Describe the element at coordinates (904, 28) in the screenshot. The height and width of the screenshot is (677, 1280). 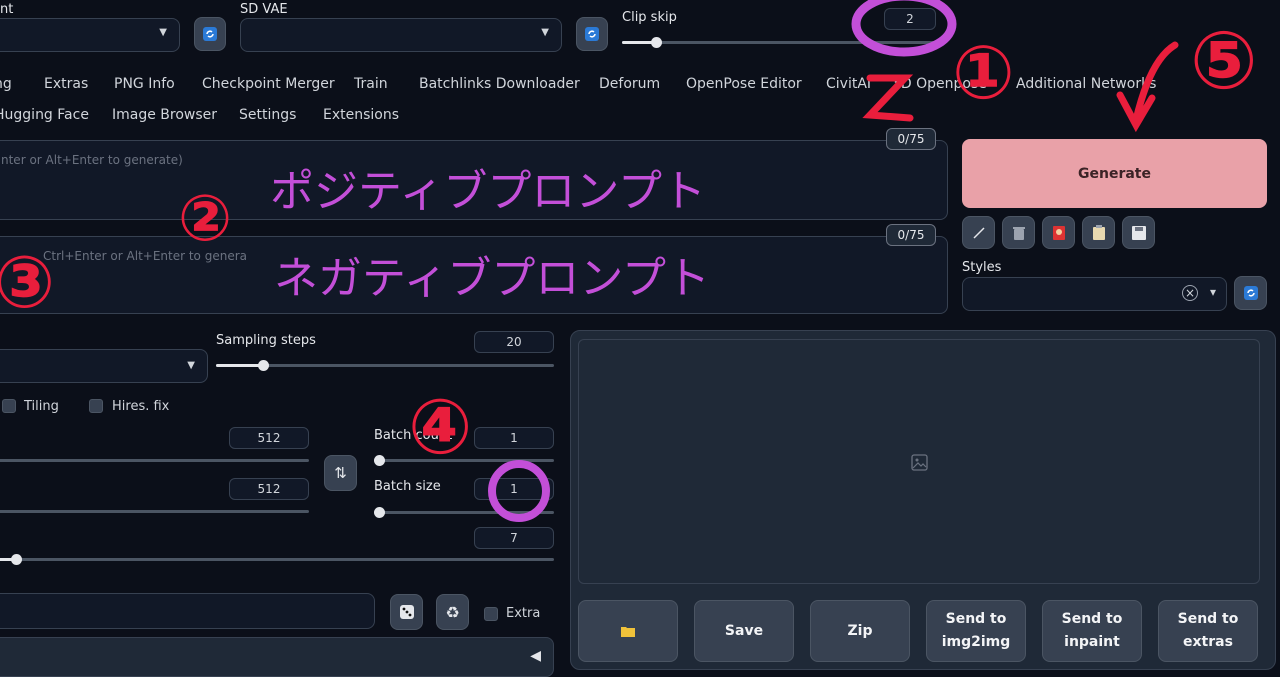
I see `purple-circle-clip-skip` at that location.